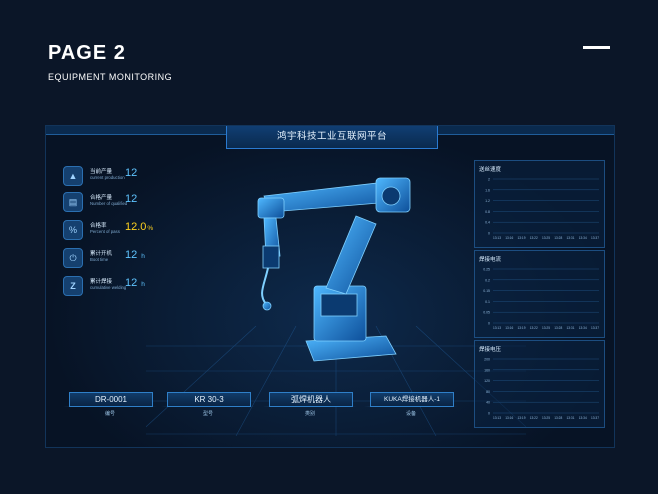  What do you see at coordinates (109, 414) in the screenshot?
I see `info-label: 编号` at bounding box center [109, 414].